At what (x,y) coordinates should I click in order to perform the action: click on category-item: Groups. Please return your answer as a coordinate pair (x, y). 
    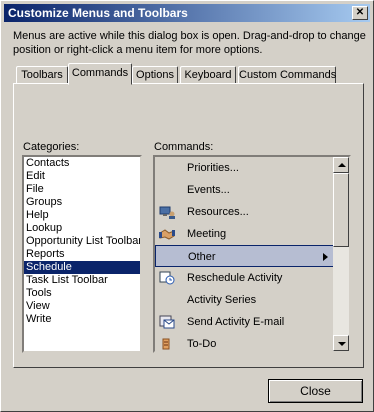
    Looking at the image, I should click on (82, 202).